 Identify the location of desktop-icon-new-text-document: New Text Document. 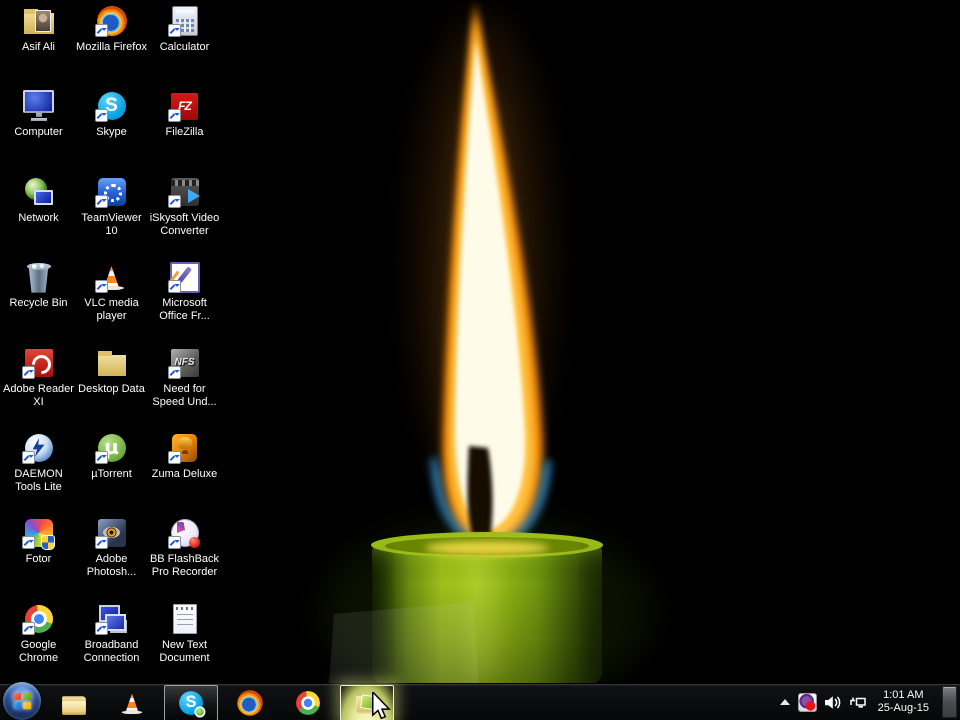
(184, 644).